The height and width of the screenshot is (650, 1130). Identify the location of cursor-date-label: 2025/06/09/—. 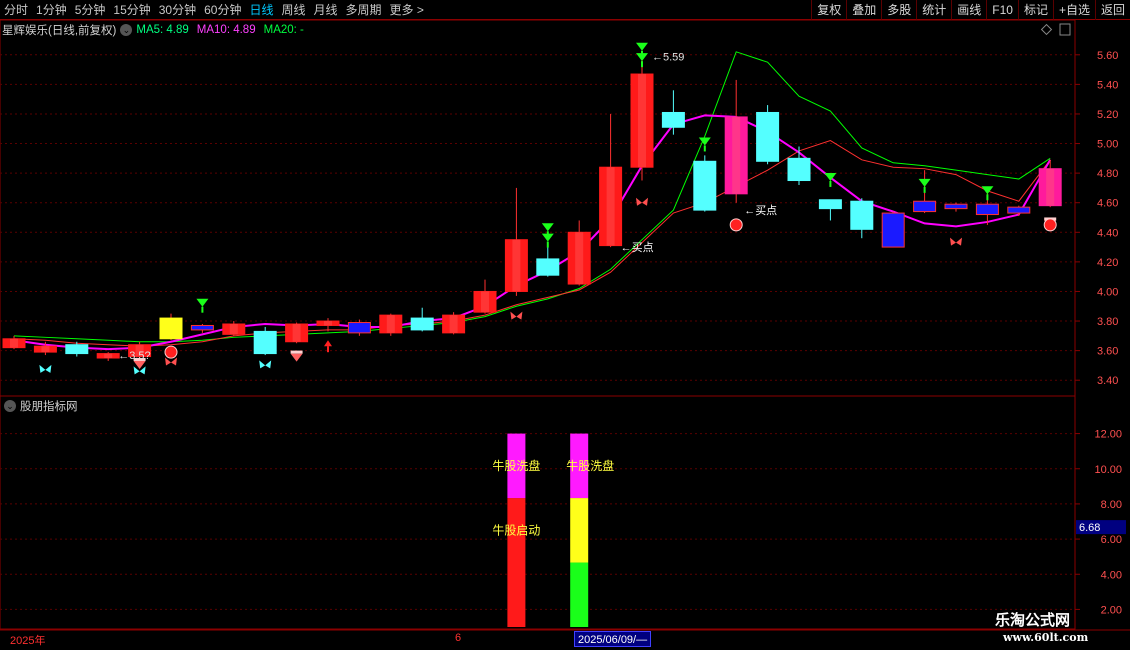
(613, 639).